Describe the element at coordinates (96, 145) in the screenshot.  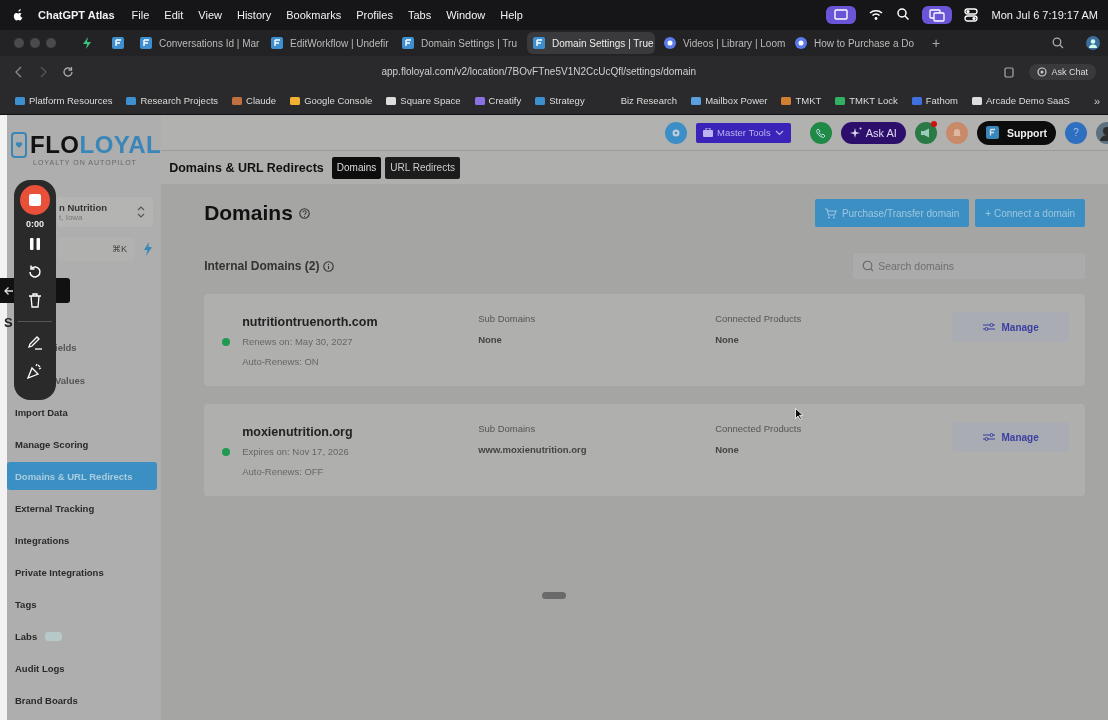
I see `logo-text: FLOLOYAL` at that location.